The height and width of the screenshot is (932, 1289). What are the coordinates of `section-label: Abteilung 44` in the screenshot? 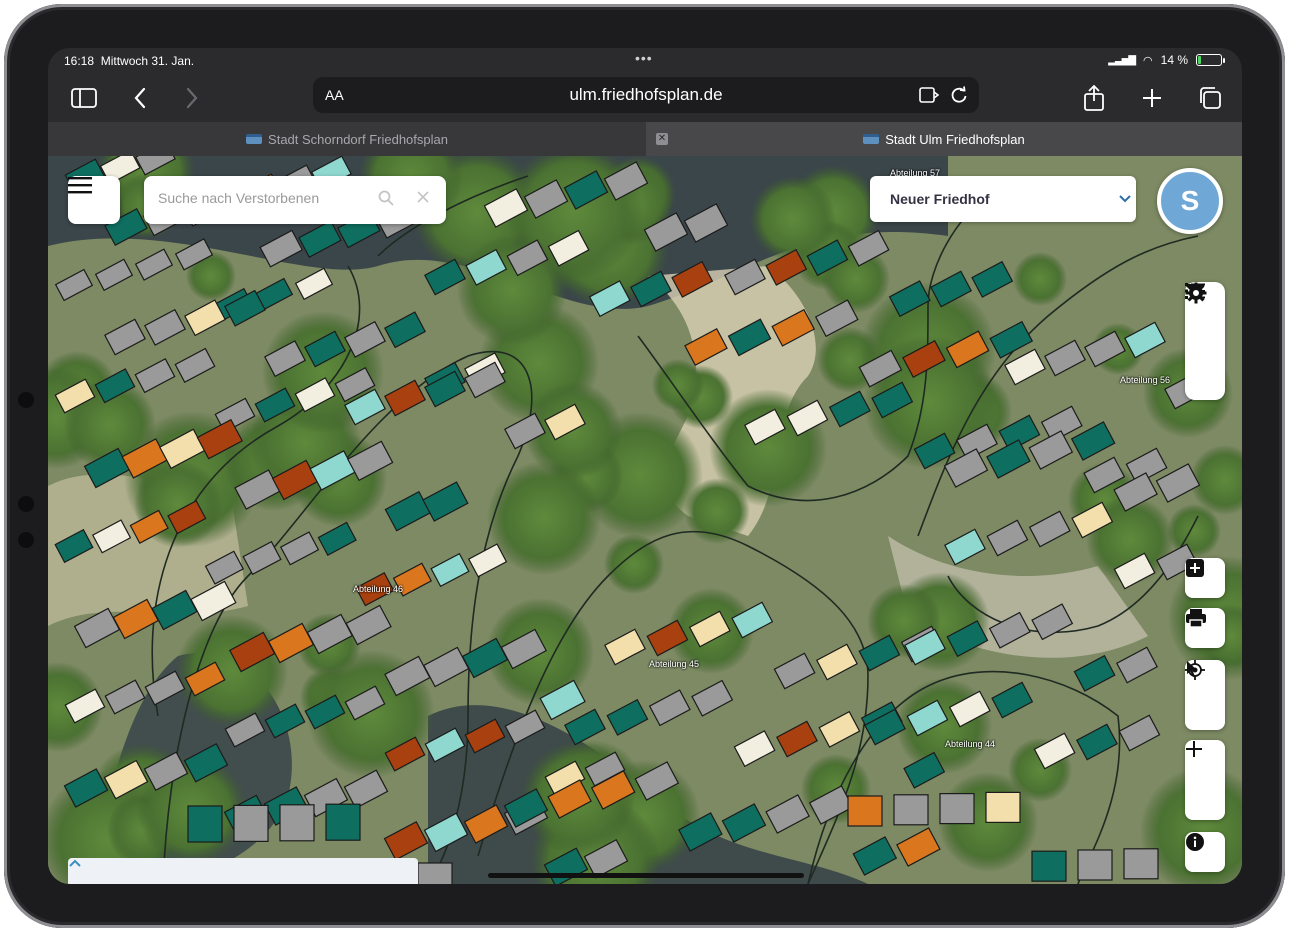 It's located at (970, 744).